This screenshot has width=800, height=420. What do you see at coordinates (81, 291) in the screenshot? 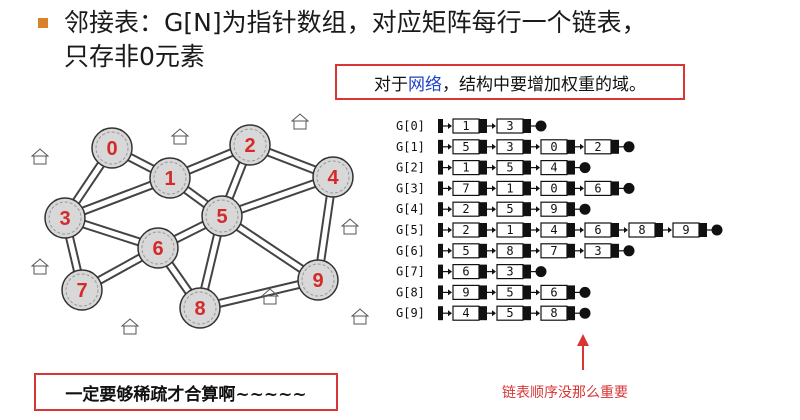
I see `node-label: 7` at bounding box center [81, 291].